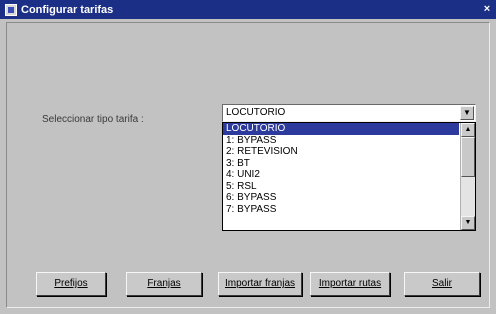 This screenshot has height=314, width=496. I want to click on dropdown-option: 4: UNI2, so click(341, 175).